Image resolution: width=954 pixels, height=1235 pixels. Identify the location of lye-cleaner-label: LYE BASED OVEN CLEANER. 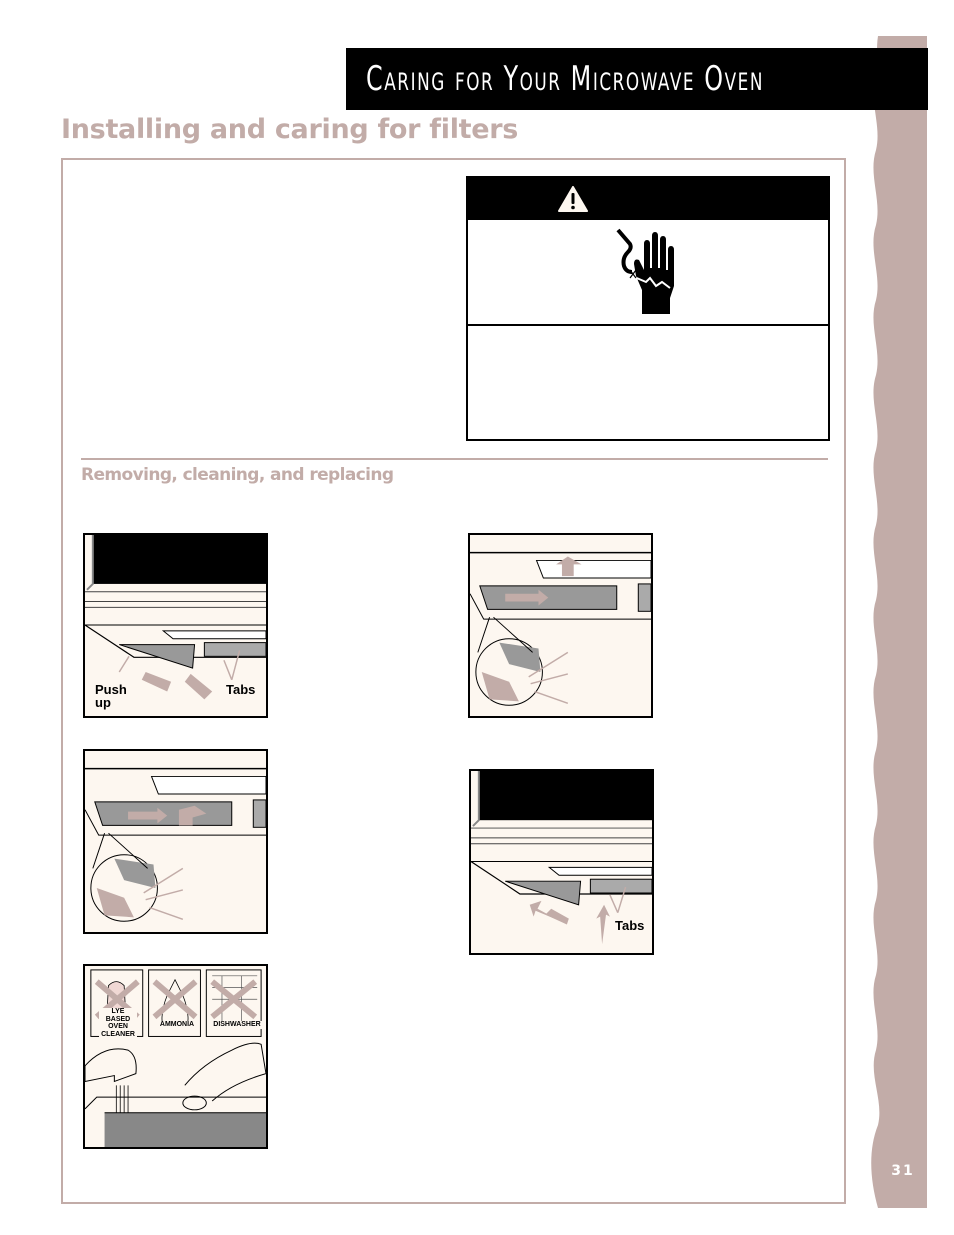
(118, 1023).